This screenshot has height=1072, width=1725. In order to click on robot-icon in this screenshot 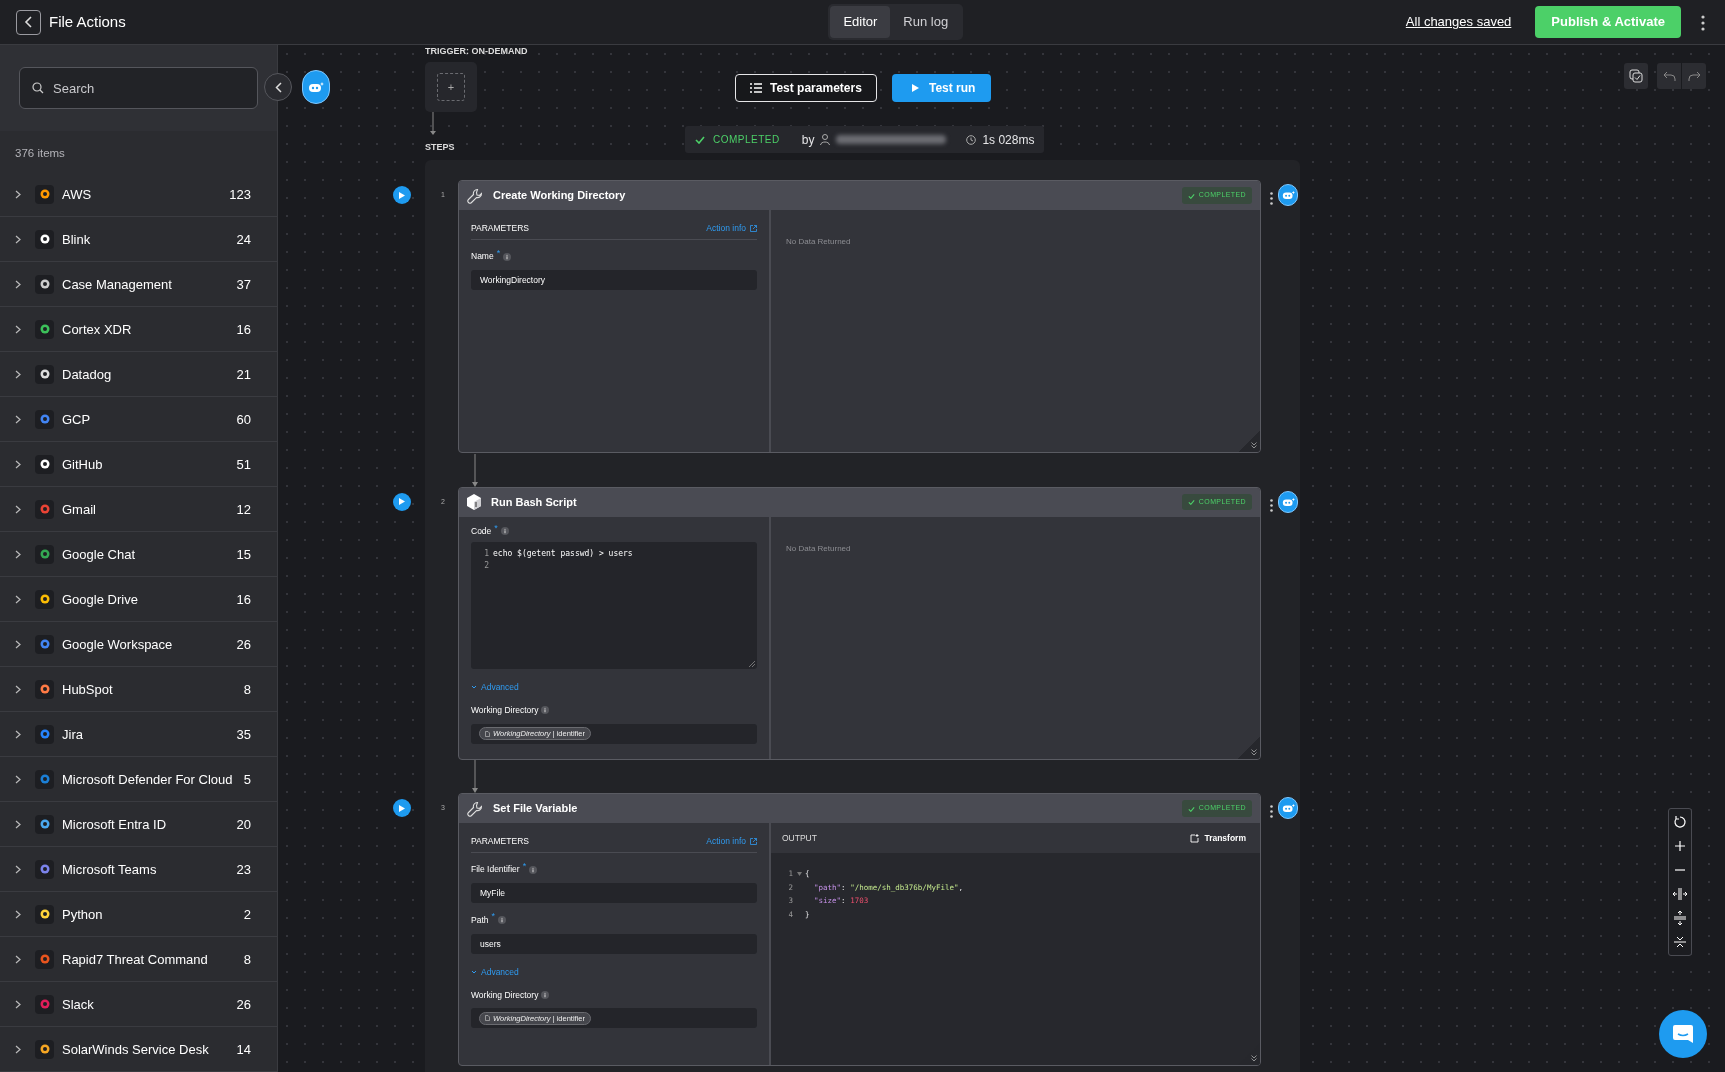, I will do `click(1288, 808)`.